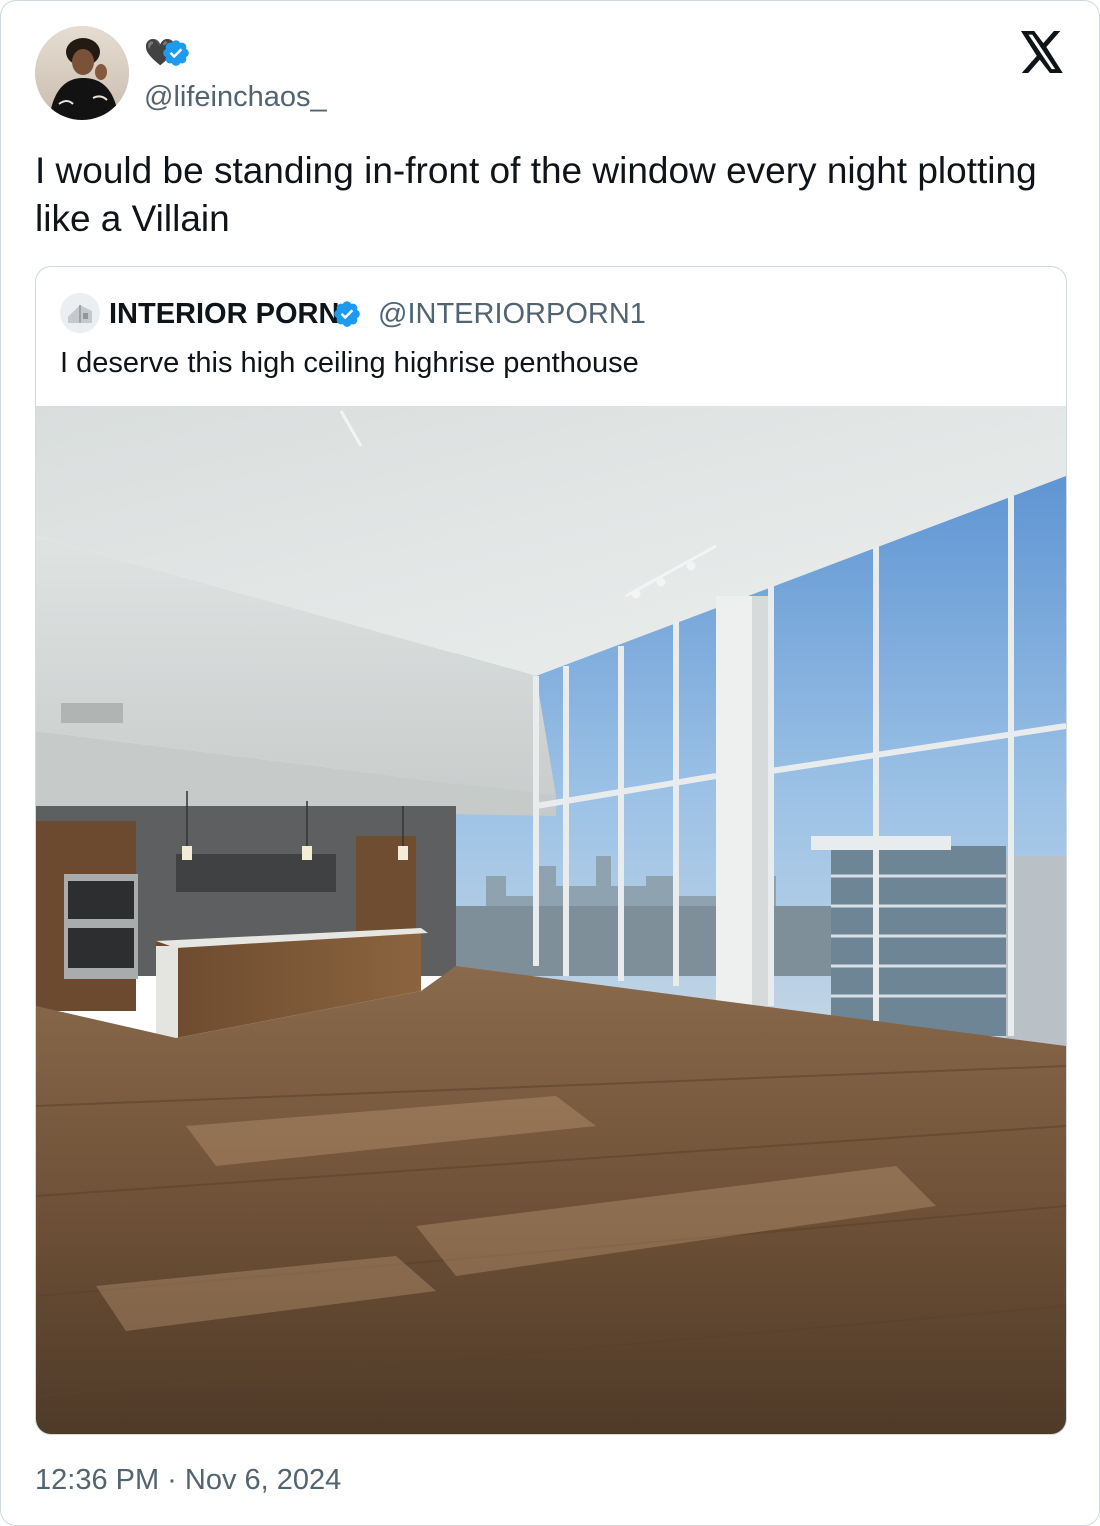 This screenshot has height=1526, width=1100. Describe the element at coordinates (1042, 52) in the screenshot. I see `x-logo-icon` at that location.